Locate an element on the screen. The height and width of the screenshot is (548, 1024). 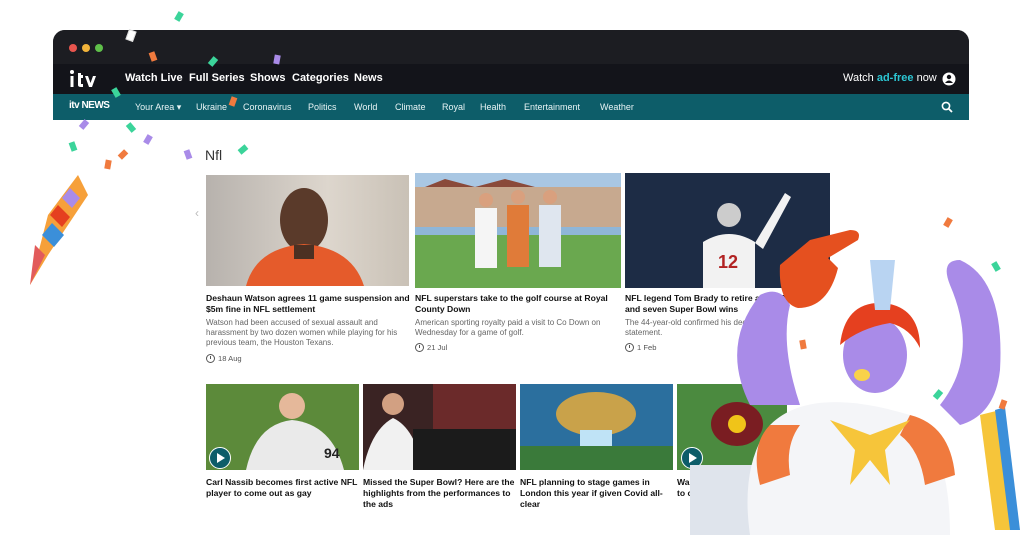
nav-categories: Categories is located at coordinates (320, 78).